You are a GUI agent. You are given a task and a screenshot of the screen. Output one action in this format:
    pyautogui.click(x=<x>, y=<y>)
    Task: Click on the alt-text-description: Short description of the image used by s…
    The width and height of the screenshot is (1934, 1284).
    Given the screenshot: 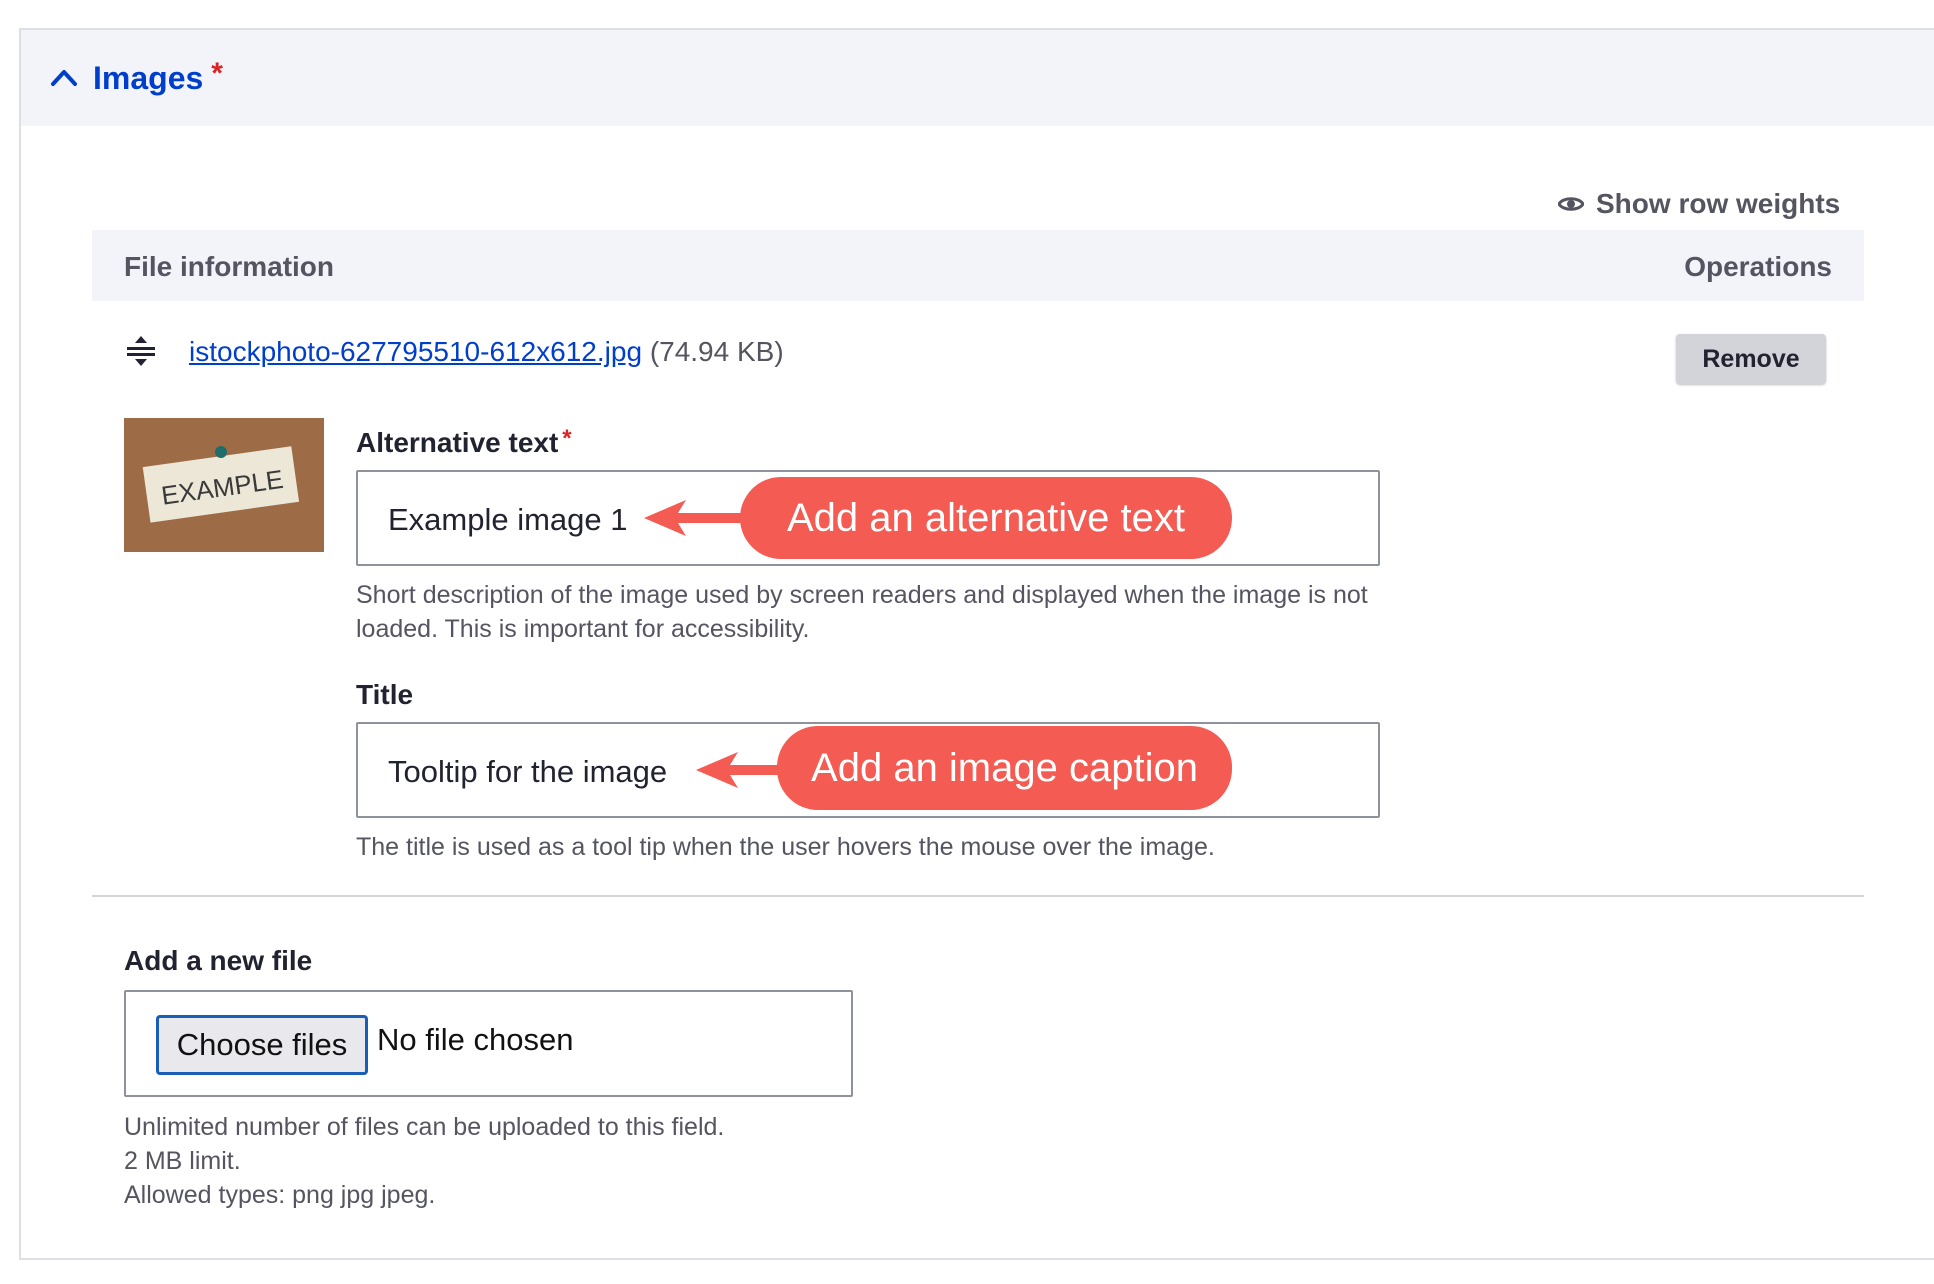 What is the action you would take?
    pyautogui.click(x=862, y=612)
    